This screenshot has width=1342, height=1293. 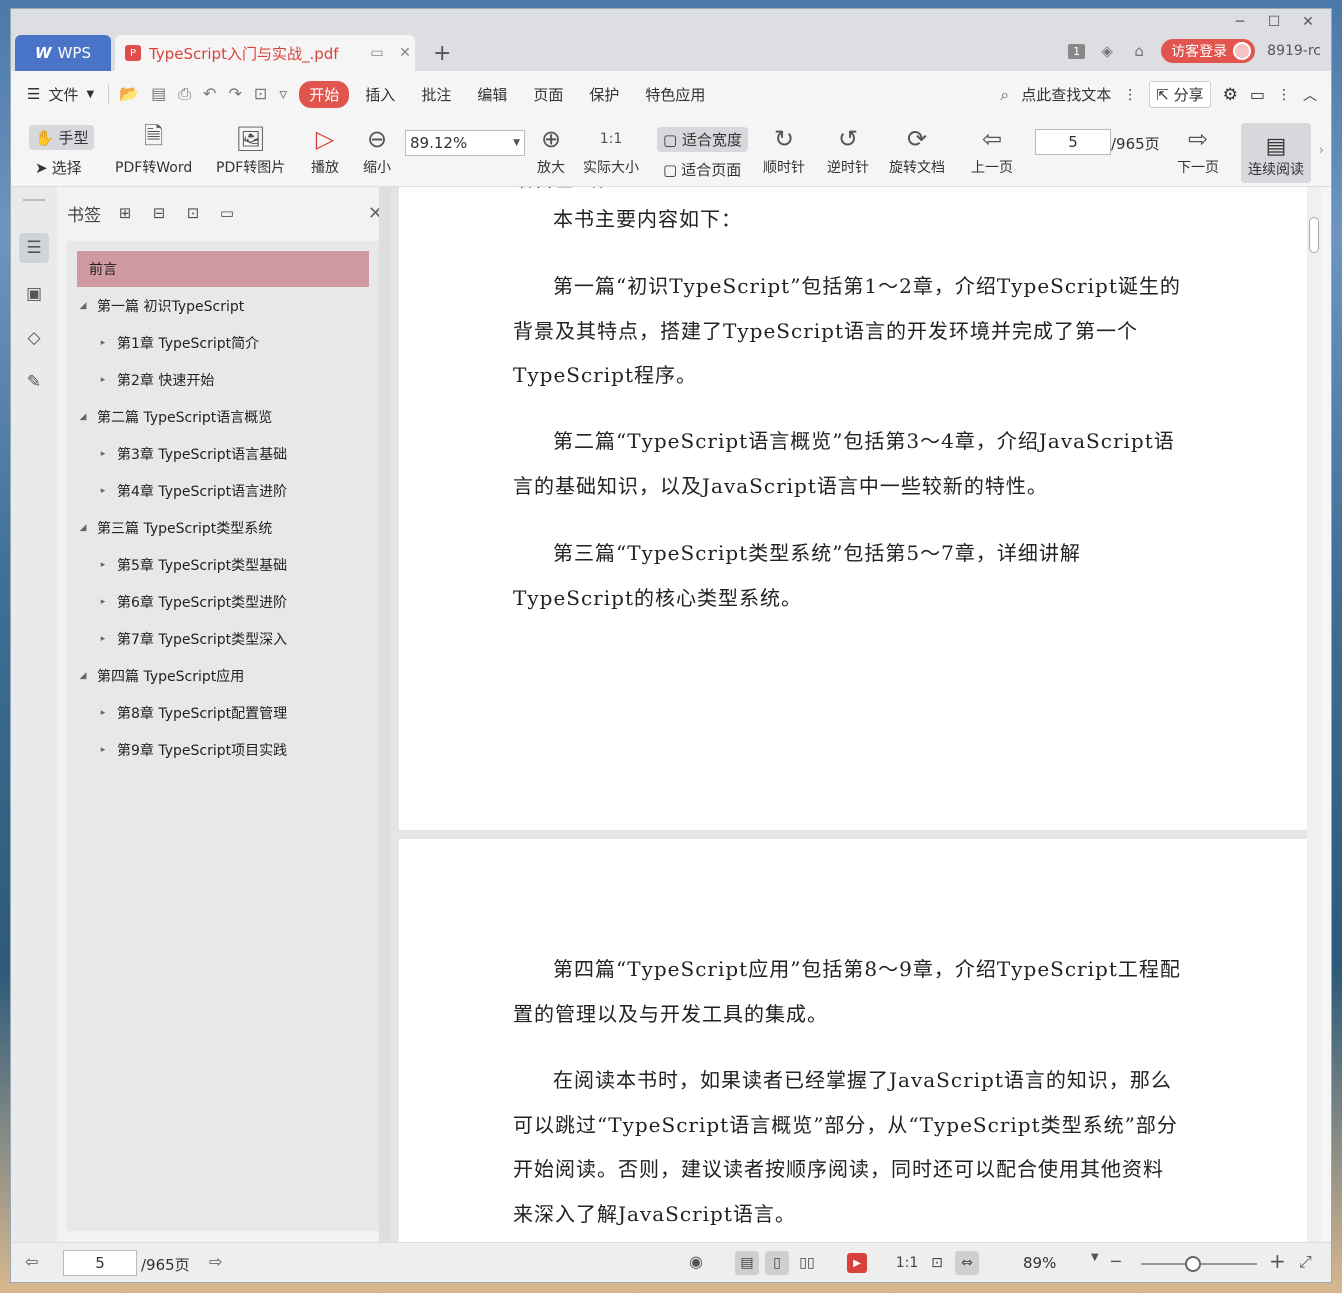 I want to click on status-actual-size-icon: 1:1, so click(x=907, y=1263).